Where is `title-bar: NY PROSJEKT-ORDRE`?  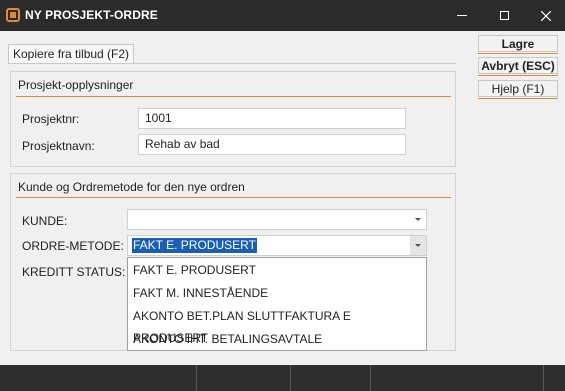 title-bar: NY PROSJEKT-ORDRE is located at coordinates (282, 15).